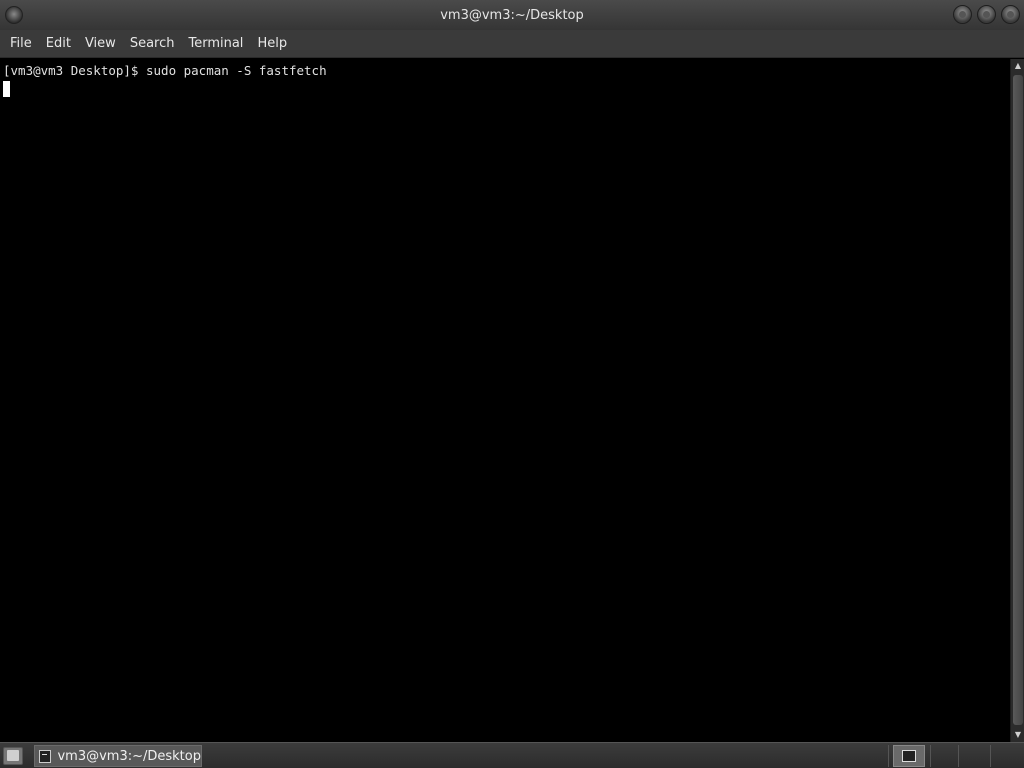  I want to click on taskbar-window-button: vm3@vm3:~/Desktop, so click(118, 756).